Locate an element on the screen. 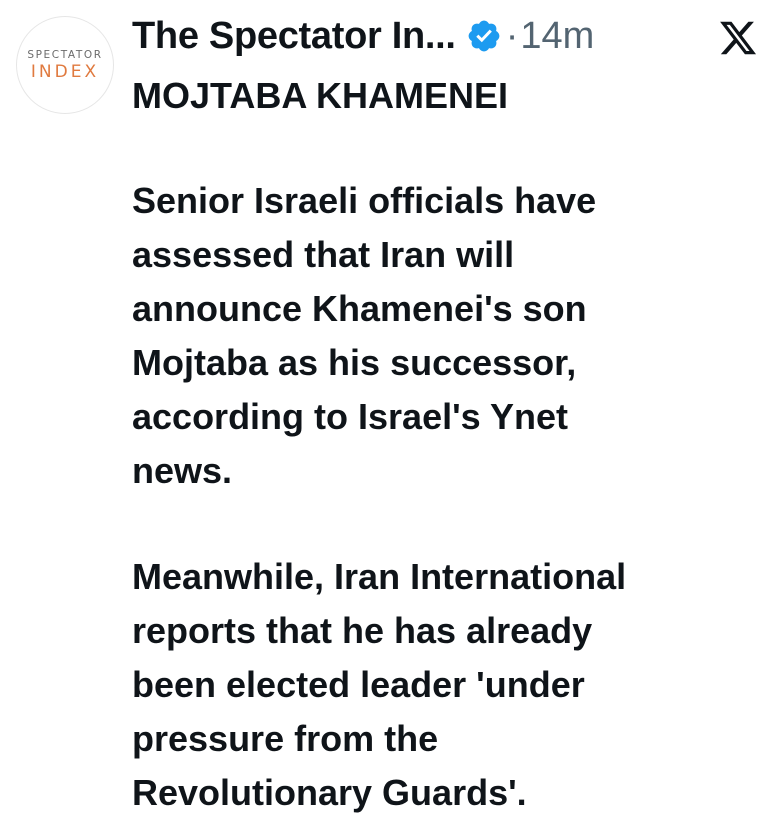 The width and height of the screenshot is (778, 822). verified-badge-icon is located at coordinates (484, 36).